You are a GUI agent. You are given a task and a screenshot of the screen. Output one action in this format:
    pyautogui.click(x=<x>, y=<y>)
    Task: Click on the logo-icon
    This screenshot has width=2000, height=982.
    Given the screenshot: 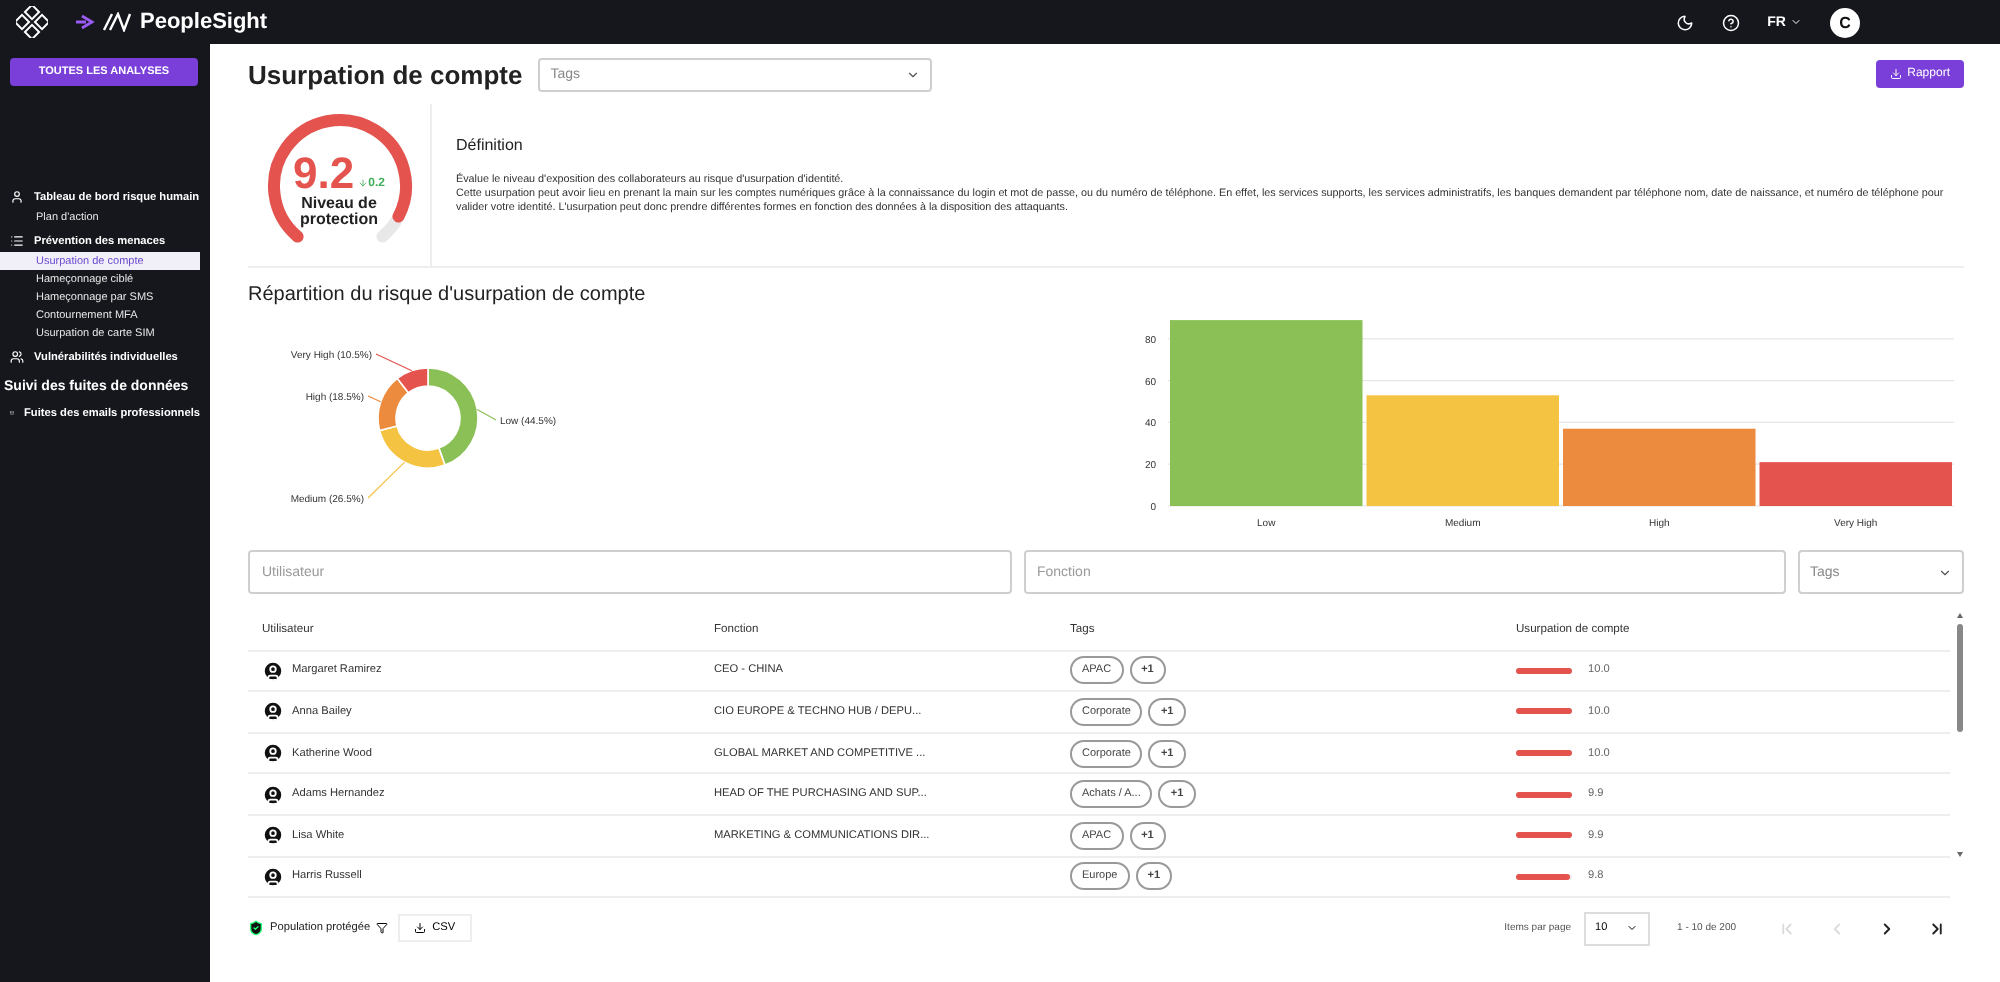 What is the action you would take?
    pyautogui.click(x=32, y=22)
    